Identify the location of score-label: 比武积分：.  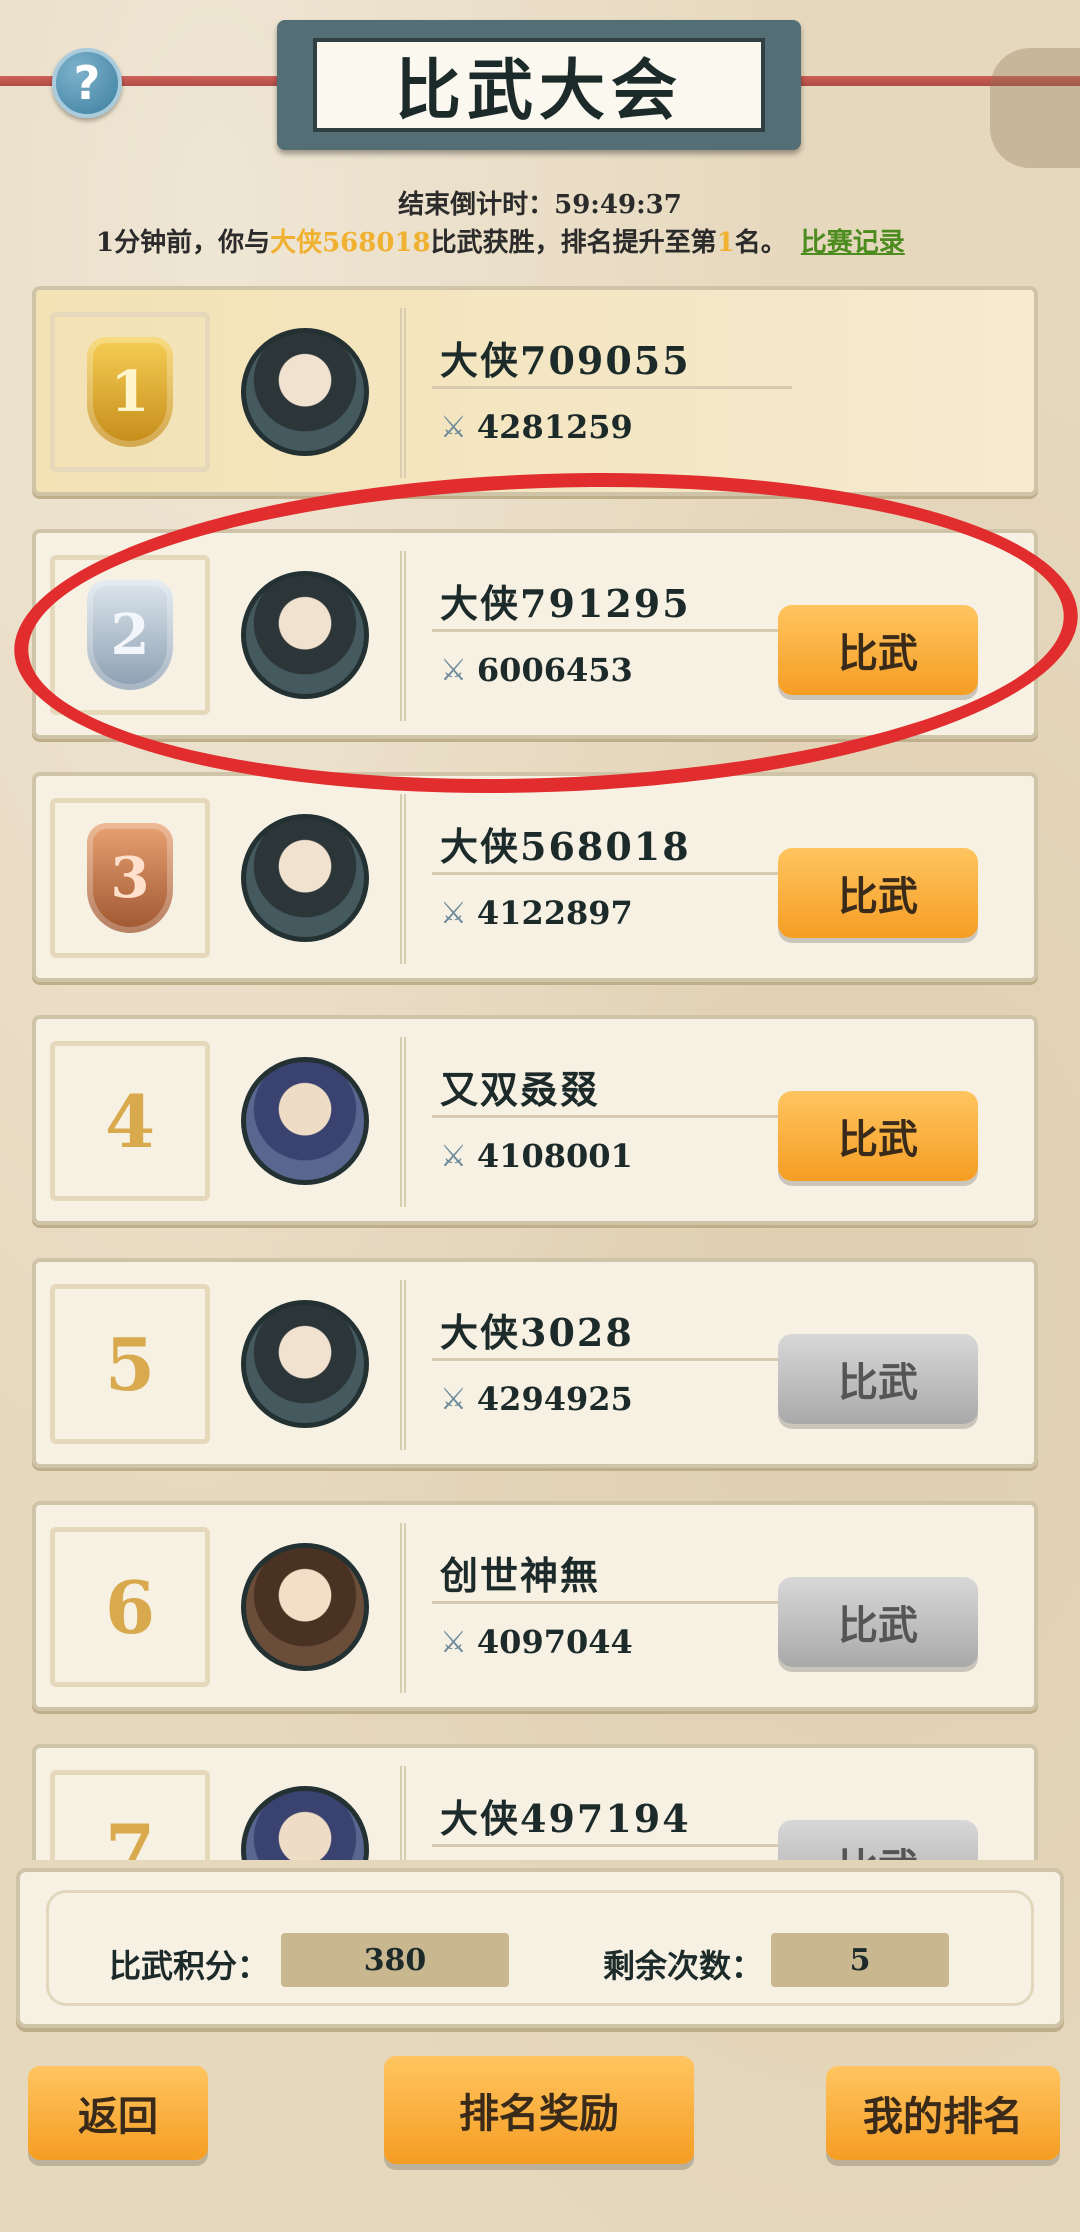
(189, 1966).